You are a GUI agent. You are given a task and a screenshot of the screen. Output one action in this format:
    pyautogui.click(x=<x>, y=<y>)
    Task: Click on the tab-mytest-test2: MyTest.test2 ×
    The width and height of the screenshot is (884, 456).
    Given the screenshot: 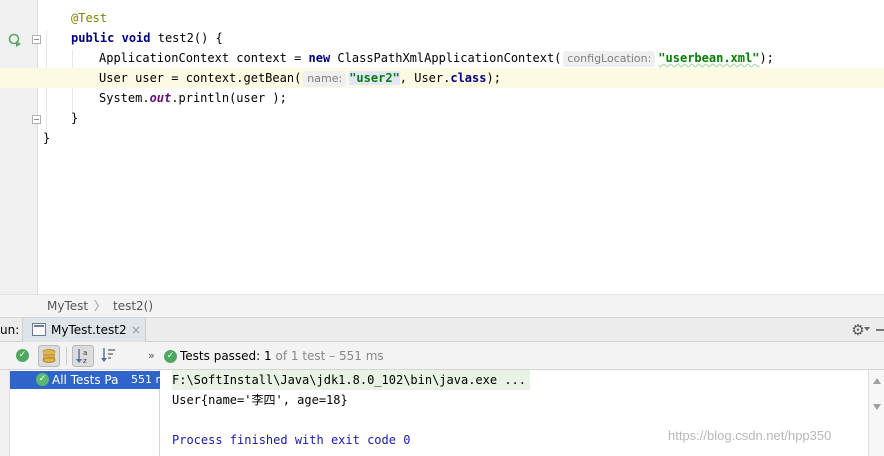 What is the action you would take?
    pyautogui.click(x=84, y=330)
    